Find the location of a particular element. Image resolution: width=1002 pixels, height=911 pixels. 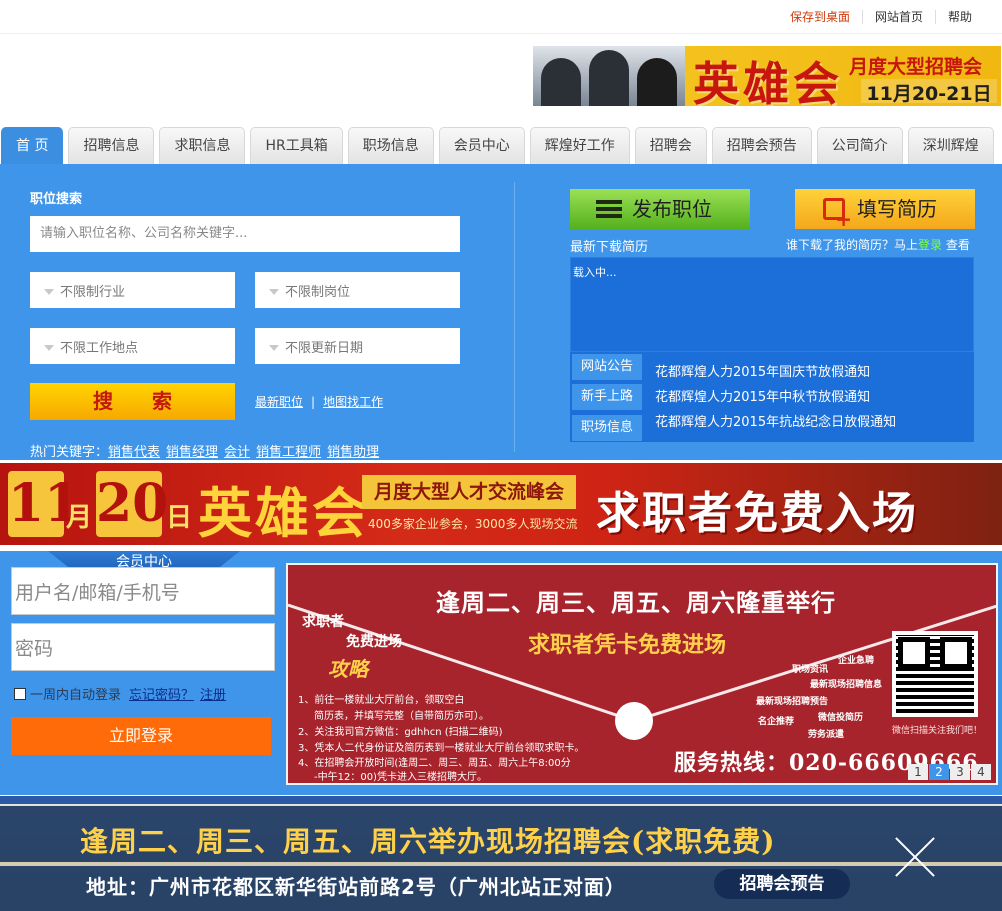

poster-step: 3、凭本人二代身份证及简历表到一楼就业大厅前台领取求职卡。 is located at coordinates (441, 748).